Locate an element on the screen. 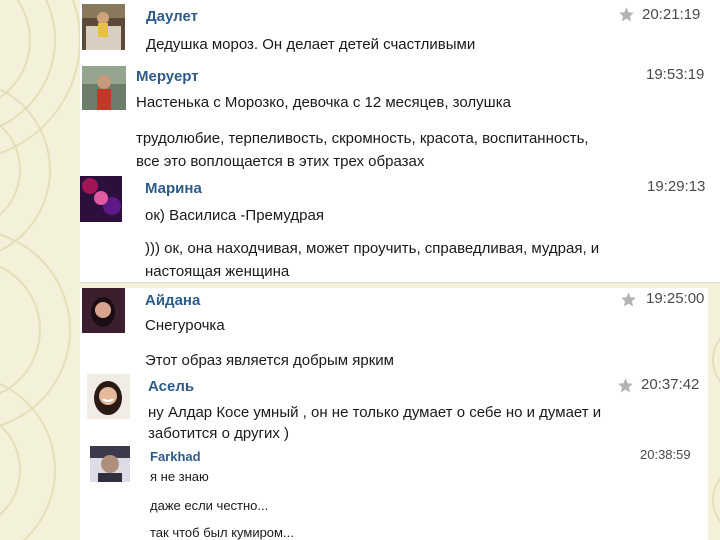 This screenshot has height=540, width=720. message-time: 20:37:42 is located at coordinates (670, 384).